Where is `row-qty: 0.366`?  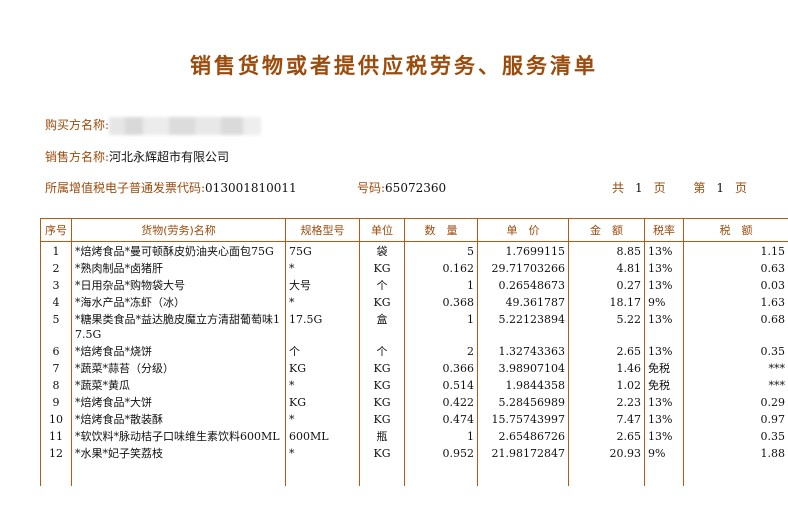
row-qty: 0.366 is located at coordinates (441, 367).